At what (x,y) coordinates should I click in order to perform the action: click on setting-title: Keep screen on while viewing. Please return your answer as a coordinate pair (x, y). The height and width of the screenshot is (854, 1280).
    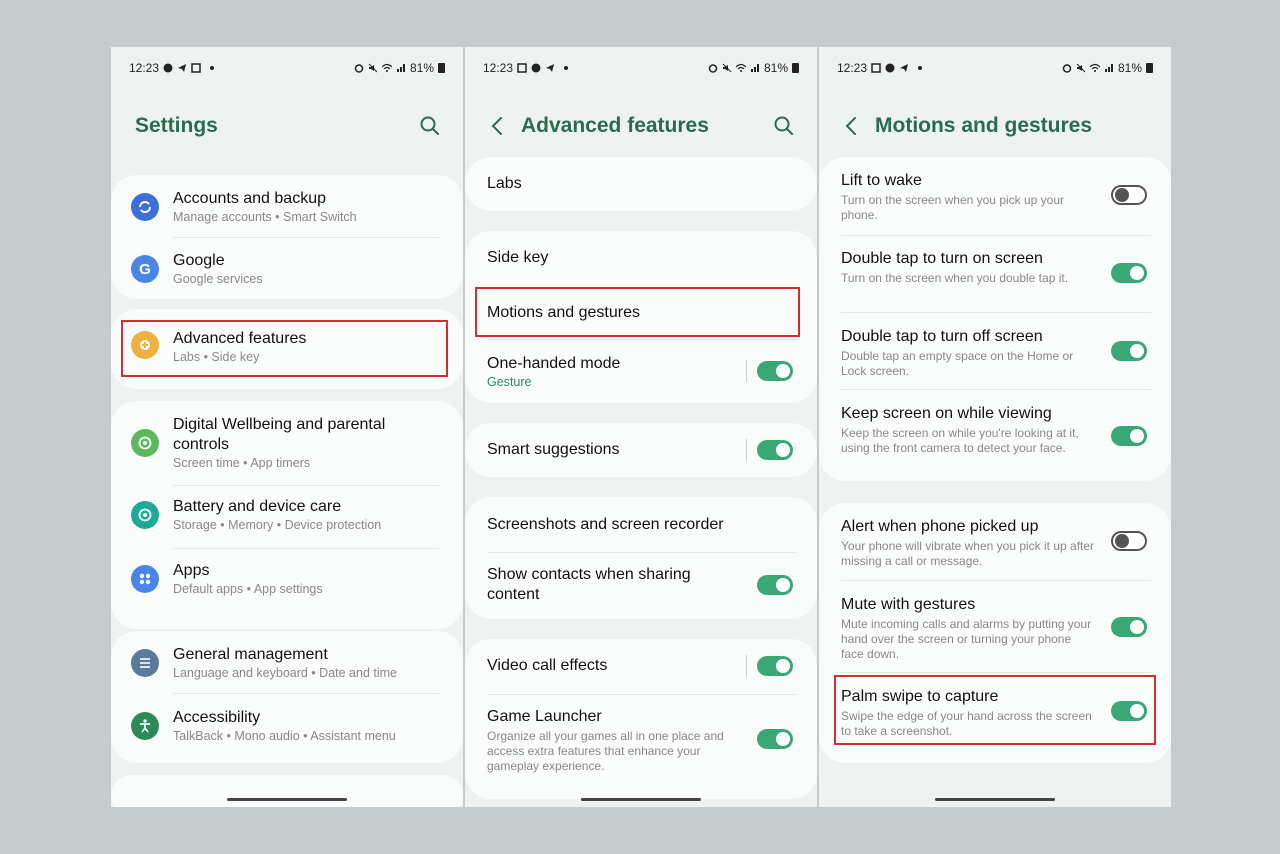
    Looking at the image, I should click on (946, 413).